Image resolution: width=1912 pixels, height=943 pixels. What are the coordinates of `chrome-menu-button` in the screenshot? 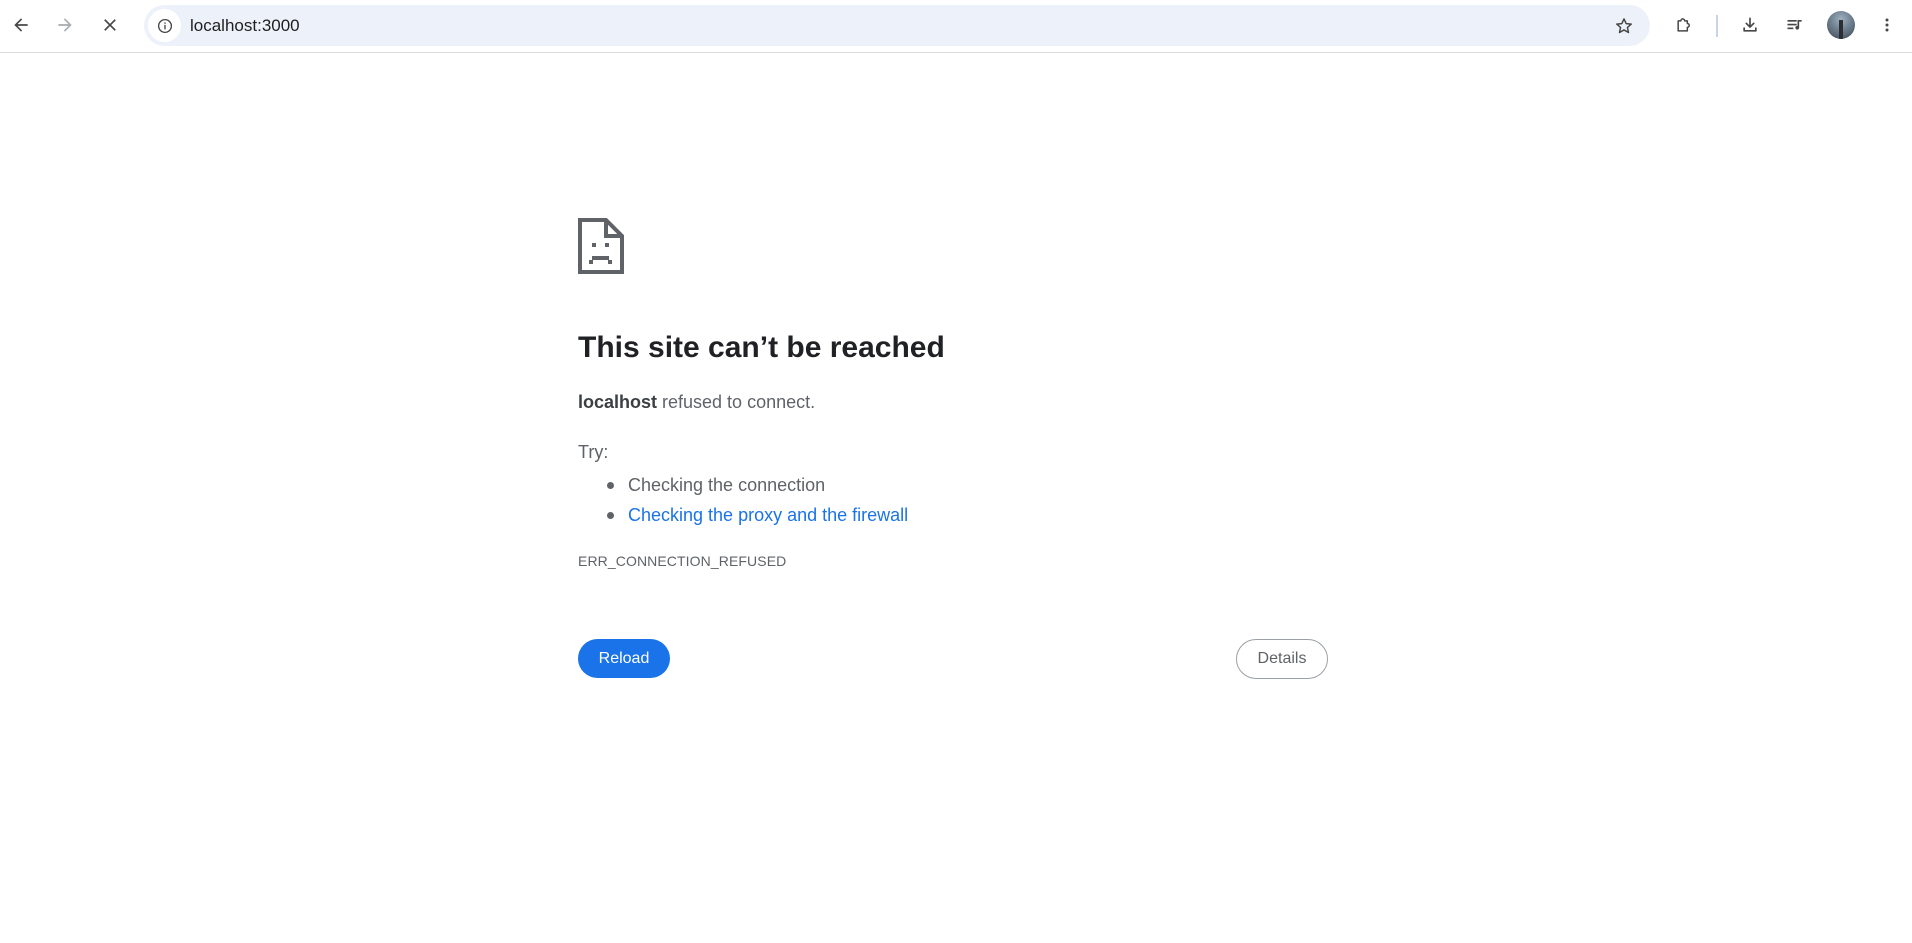 It's located at (1887, 25).